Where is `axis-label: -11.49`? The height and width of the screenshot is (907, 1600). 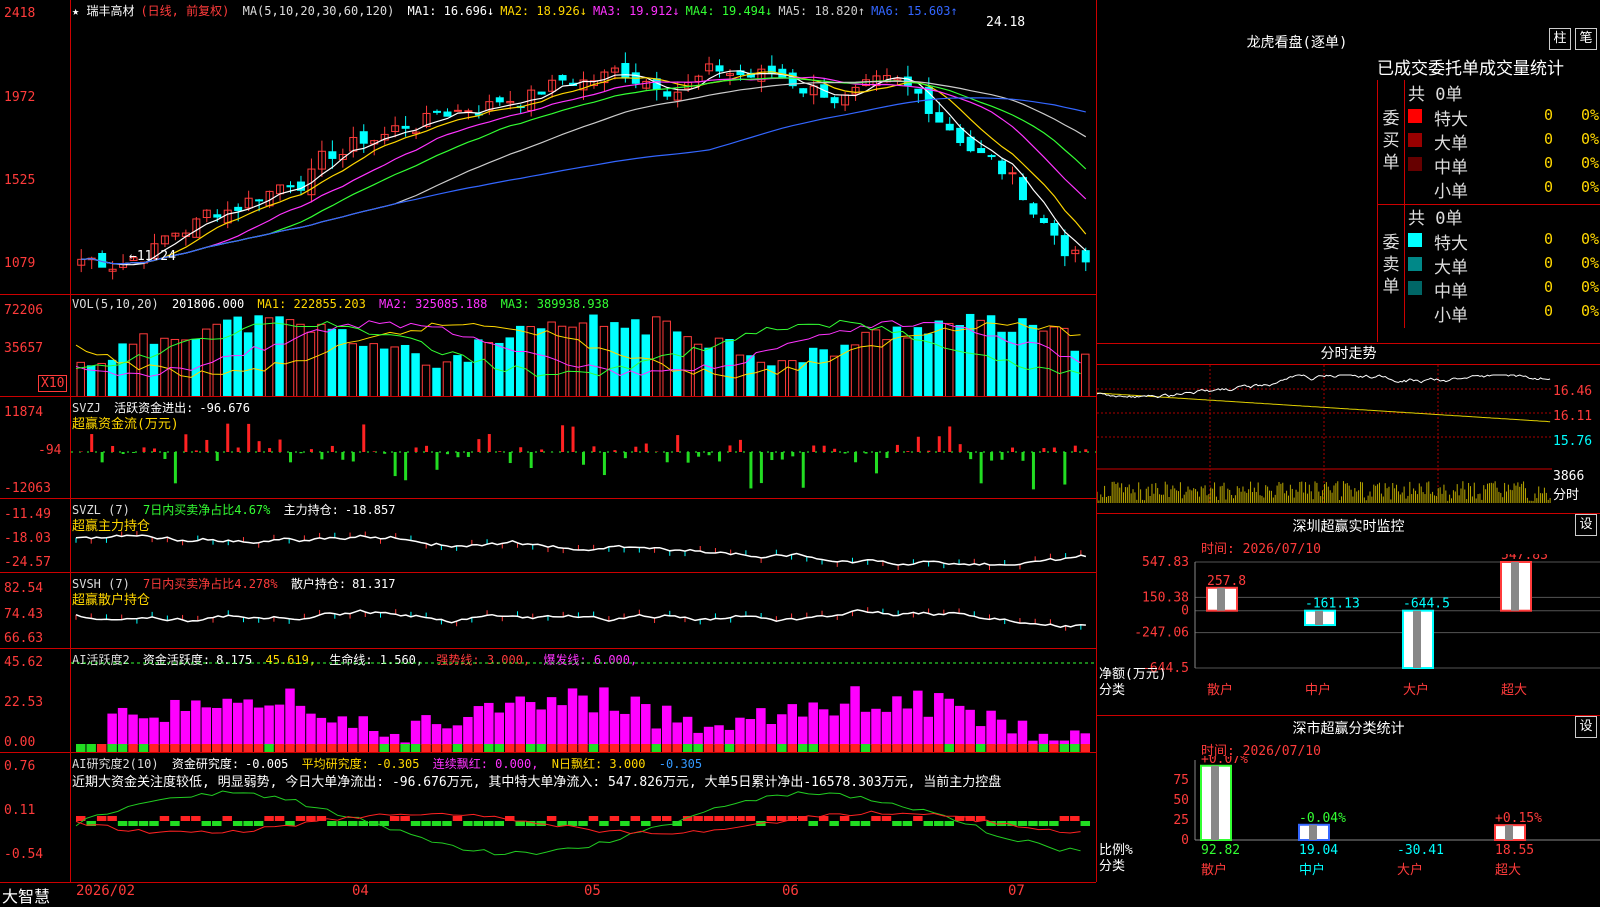
axis-label: -11.49 is located at coordinates (27, 514).